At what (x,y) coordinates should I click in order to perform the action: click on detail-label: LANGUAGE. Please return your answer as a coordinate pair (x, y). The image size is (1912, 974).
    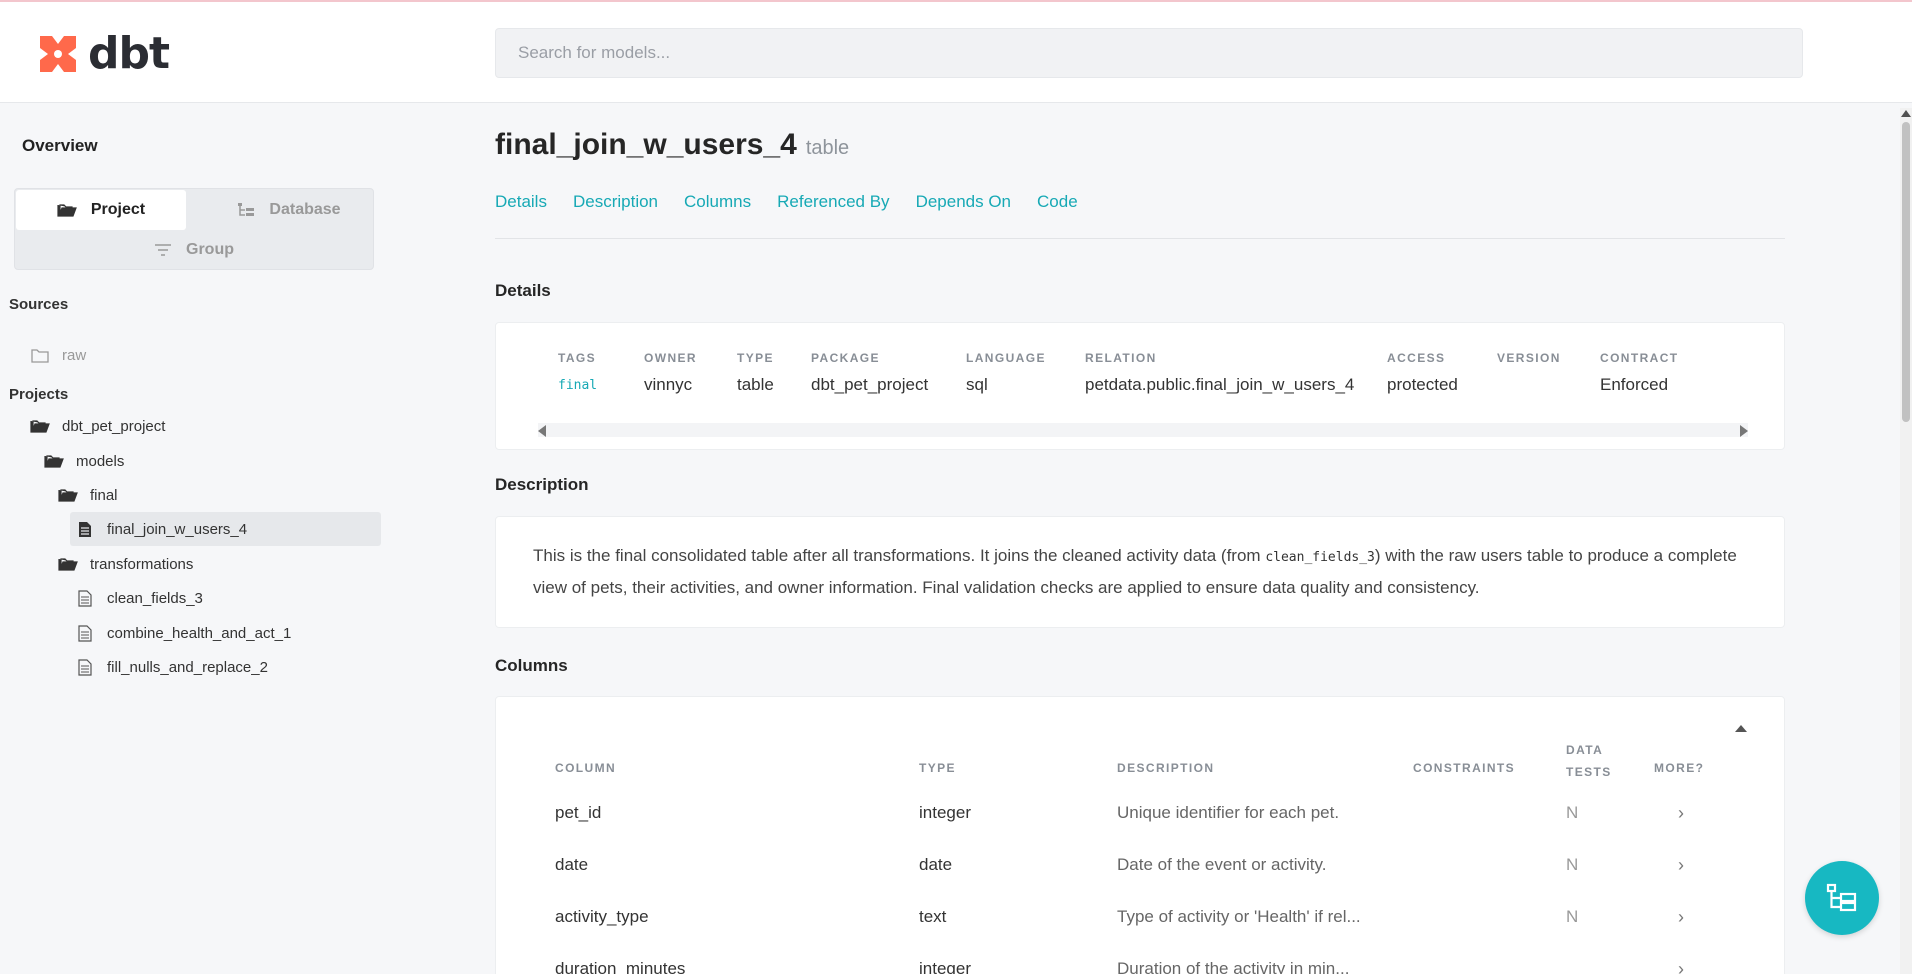
    Looking at the image, I should click on (1006, 358).